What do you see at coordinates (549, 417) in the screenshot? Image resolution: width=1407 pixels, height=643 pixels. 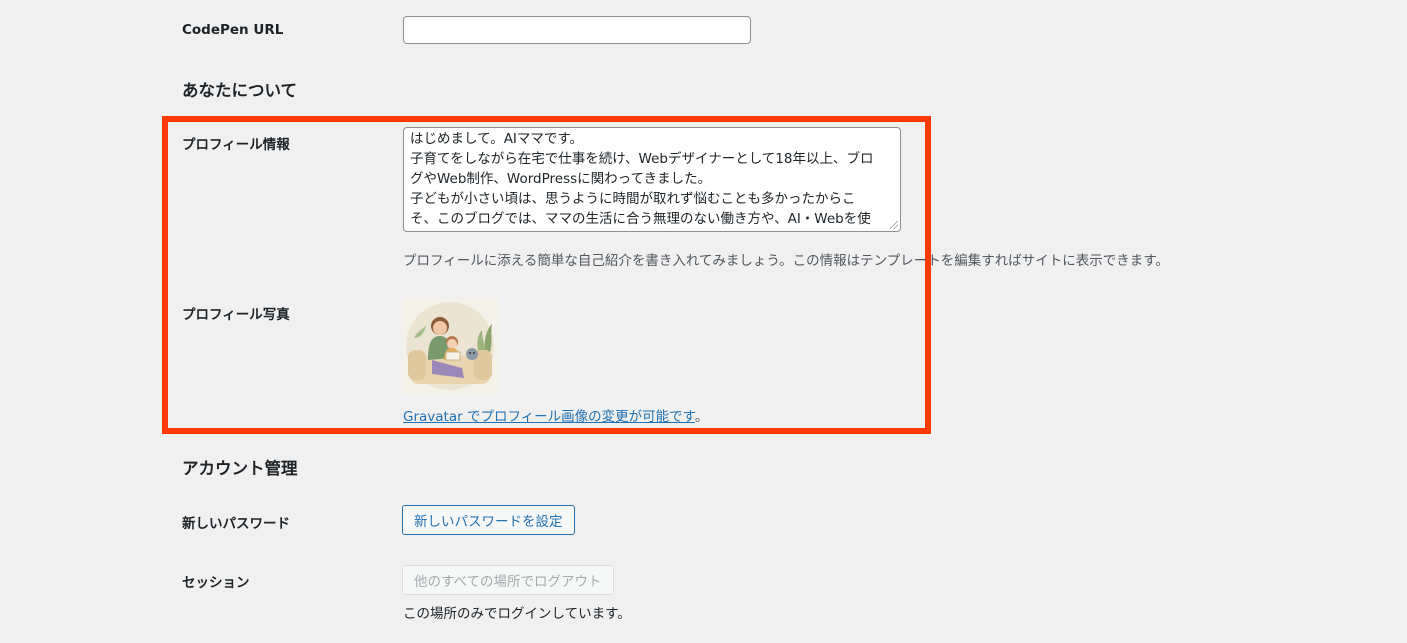 I see `gravatar-link: Gravatar でプロフィール画像の変更が可能です` at bounding box center [549, 417].